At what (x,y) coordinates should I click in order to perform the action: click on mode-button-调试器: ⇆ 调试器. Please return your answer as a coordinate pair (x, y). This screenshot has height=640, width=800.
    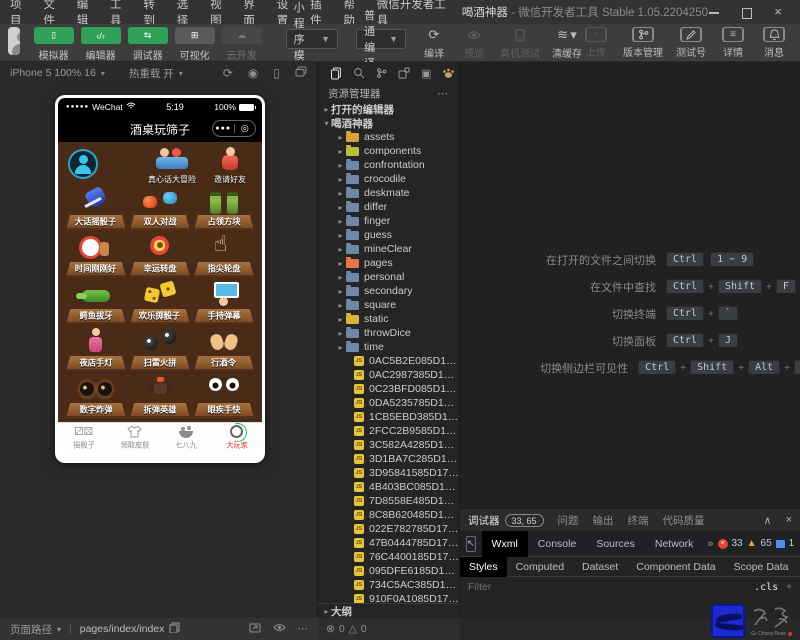
    Looking at the image, I should click on (148, 44).